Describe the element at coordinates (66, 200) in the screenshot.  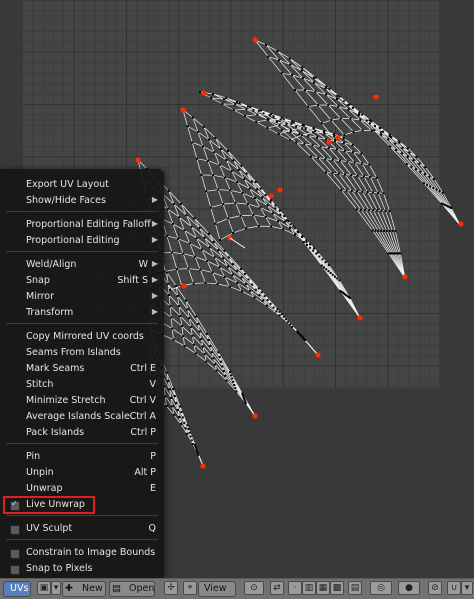
I see `menu-item-label: Show/Hide Faces` at that location.